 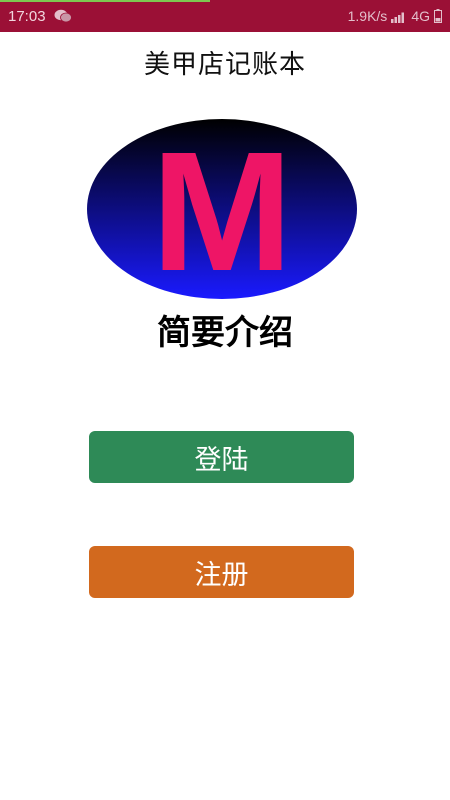 What do you see at coordinates (398, 17) in the screenshot?
I see `signal-icon` at bounding box center [398, 17].